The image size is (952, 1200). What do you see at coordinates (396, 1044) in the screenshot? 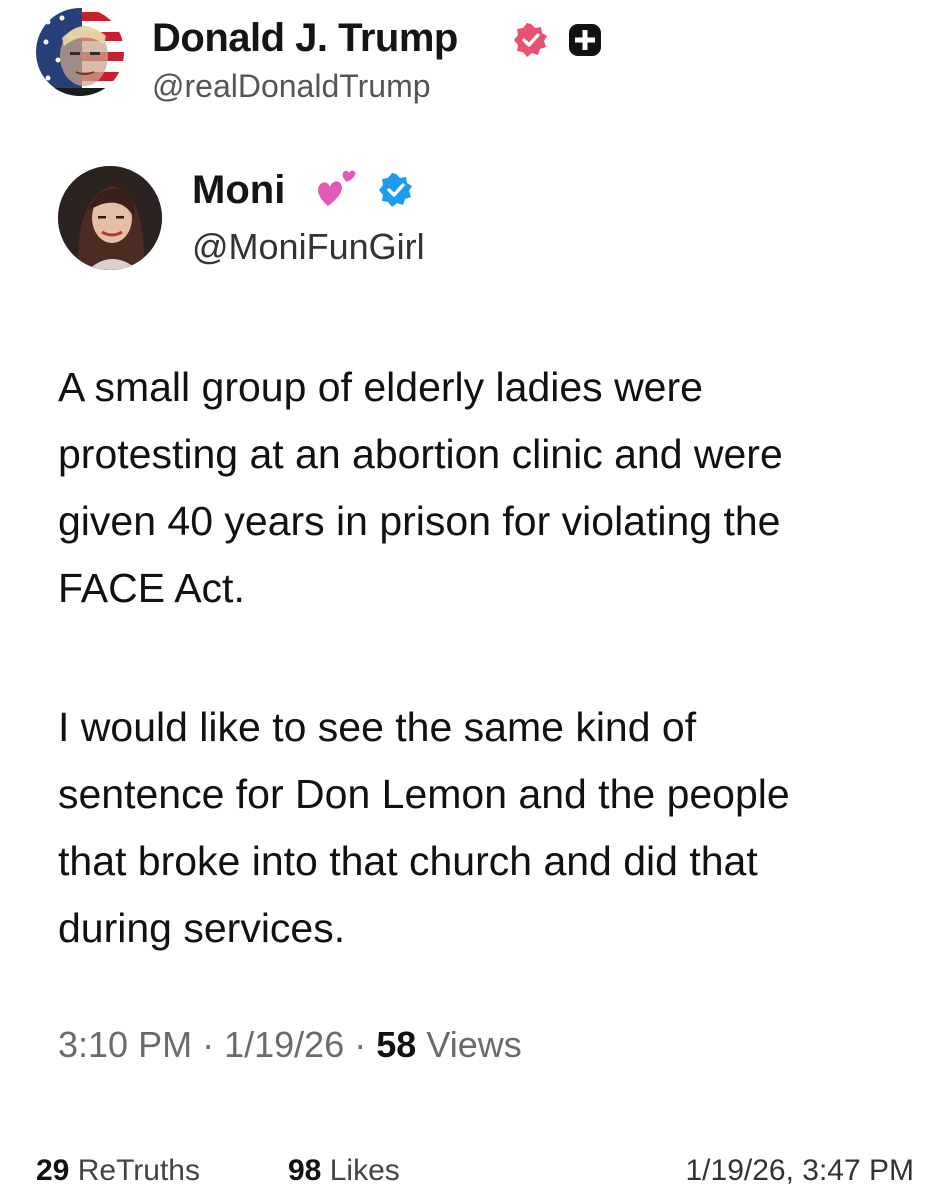
I see `views-count: 58` at bounding box center [396, 1044].